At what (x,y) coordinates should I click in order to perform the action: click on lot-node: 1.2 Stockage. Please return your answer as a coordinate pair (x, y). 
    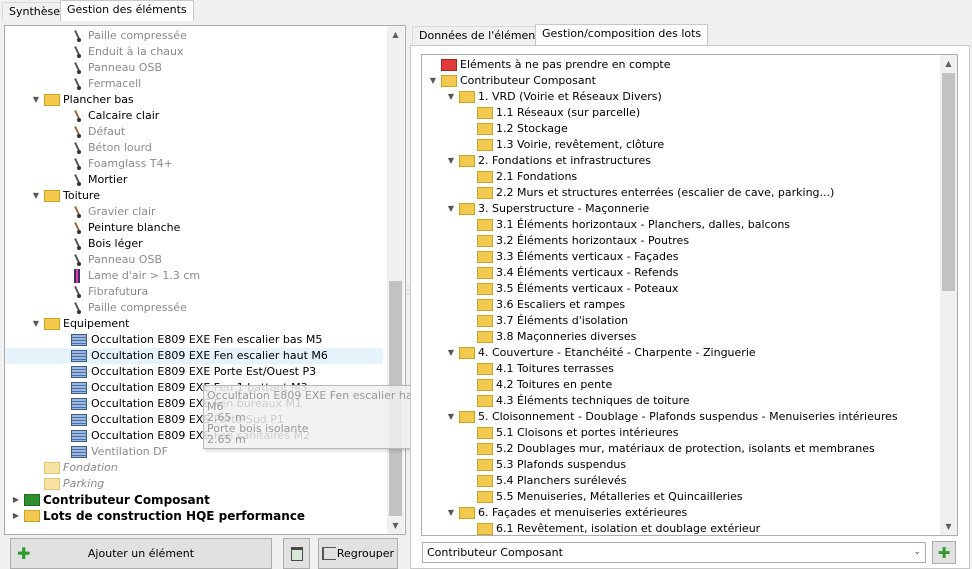
    Looking at the image, I should click on (516, 129).